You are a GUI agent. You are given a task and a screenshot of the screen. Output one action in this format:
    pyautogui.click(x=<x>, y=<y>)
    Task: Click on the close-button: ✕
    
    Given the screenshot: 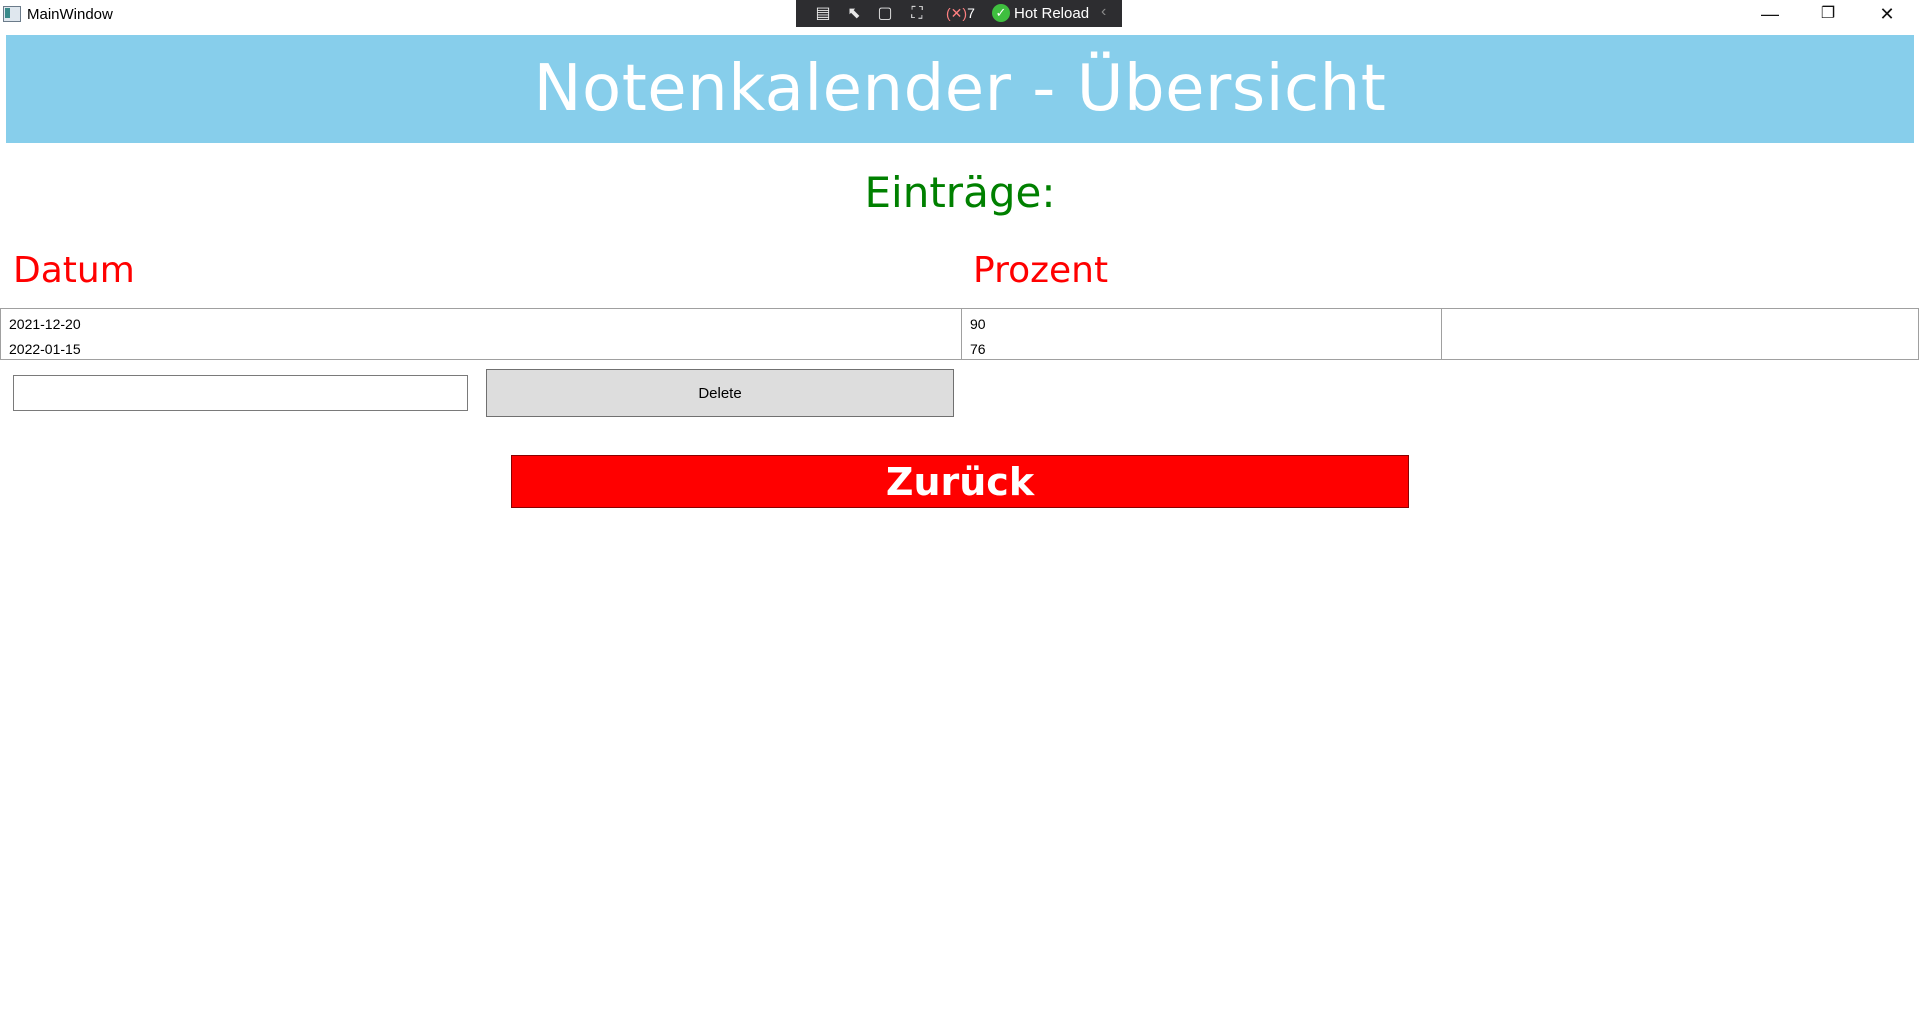 What is the action you would take?
    pyautogui.click(x=1887, y=15)
    